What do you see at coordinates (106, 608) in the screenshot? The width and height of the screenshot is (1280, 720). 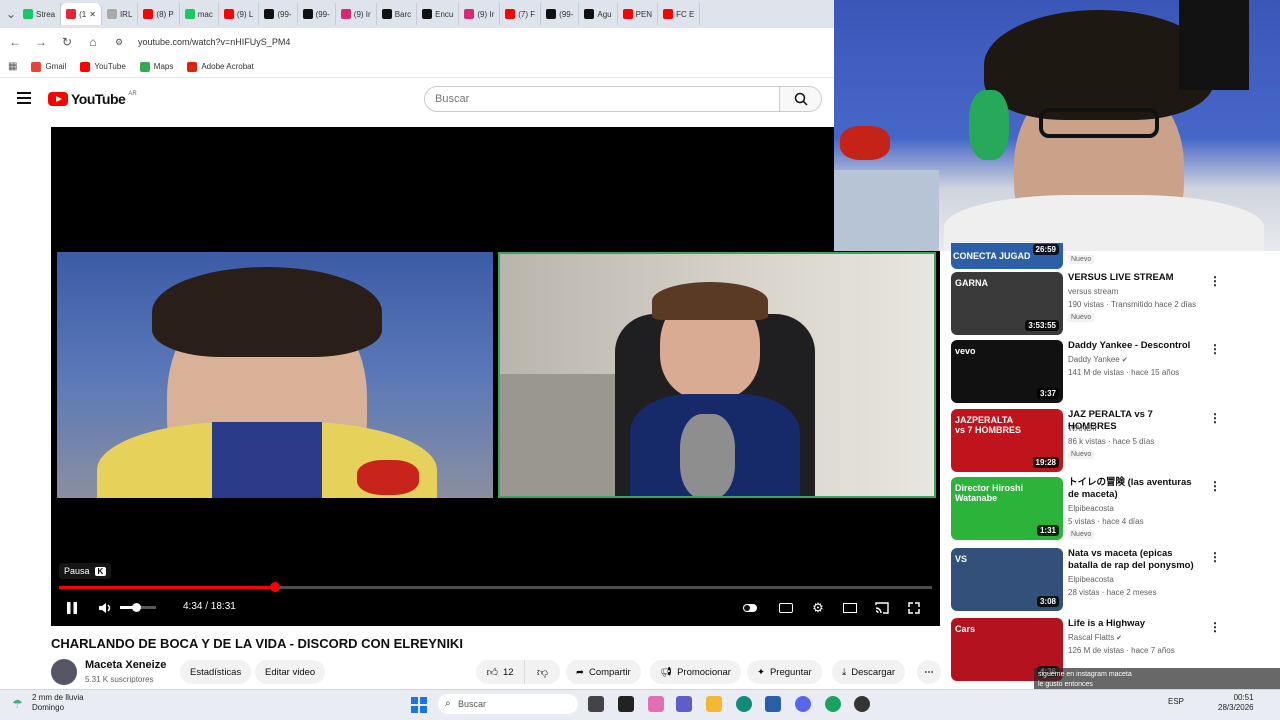 I see `volume-button` at bounding box center [106, 608].